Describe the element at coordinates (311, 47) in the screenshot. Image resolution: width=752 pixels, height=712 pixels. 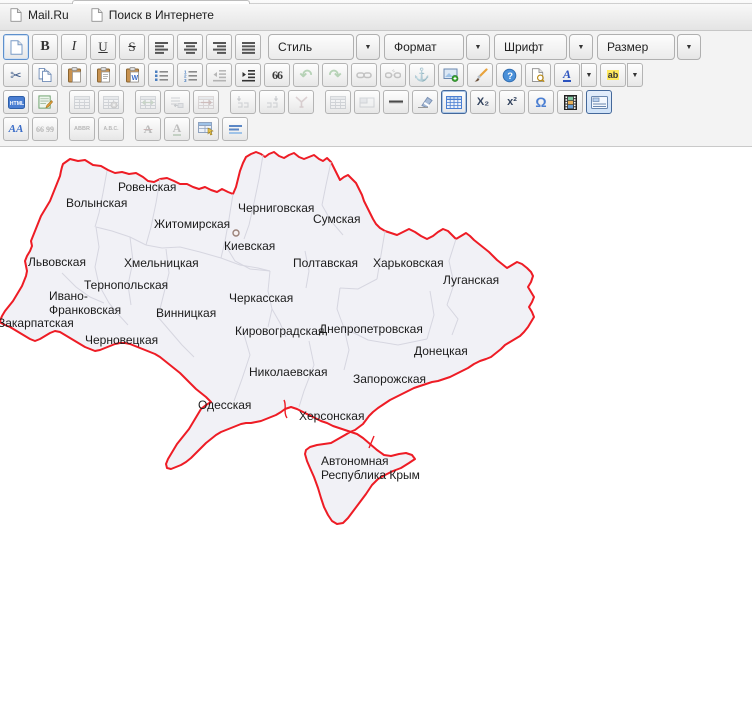
I see `style-dropdown-value: Стиль` at that location.